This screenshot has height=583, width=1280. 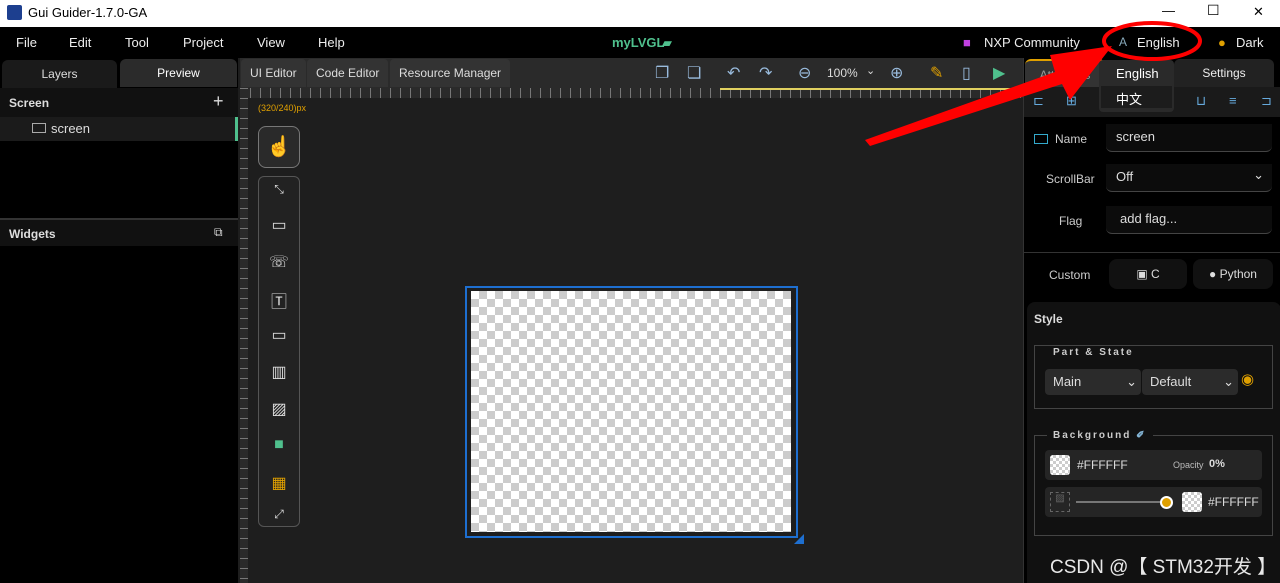 What do you see at coordinates (988, 96) in the screenshot?
I see `annotation-arrow` at bounding box center [988, 96].